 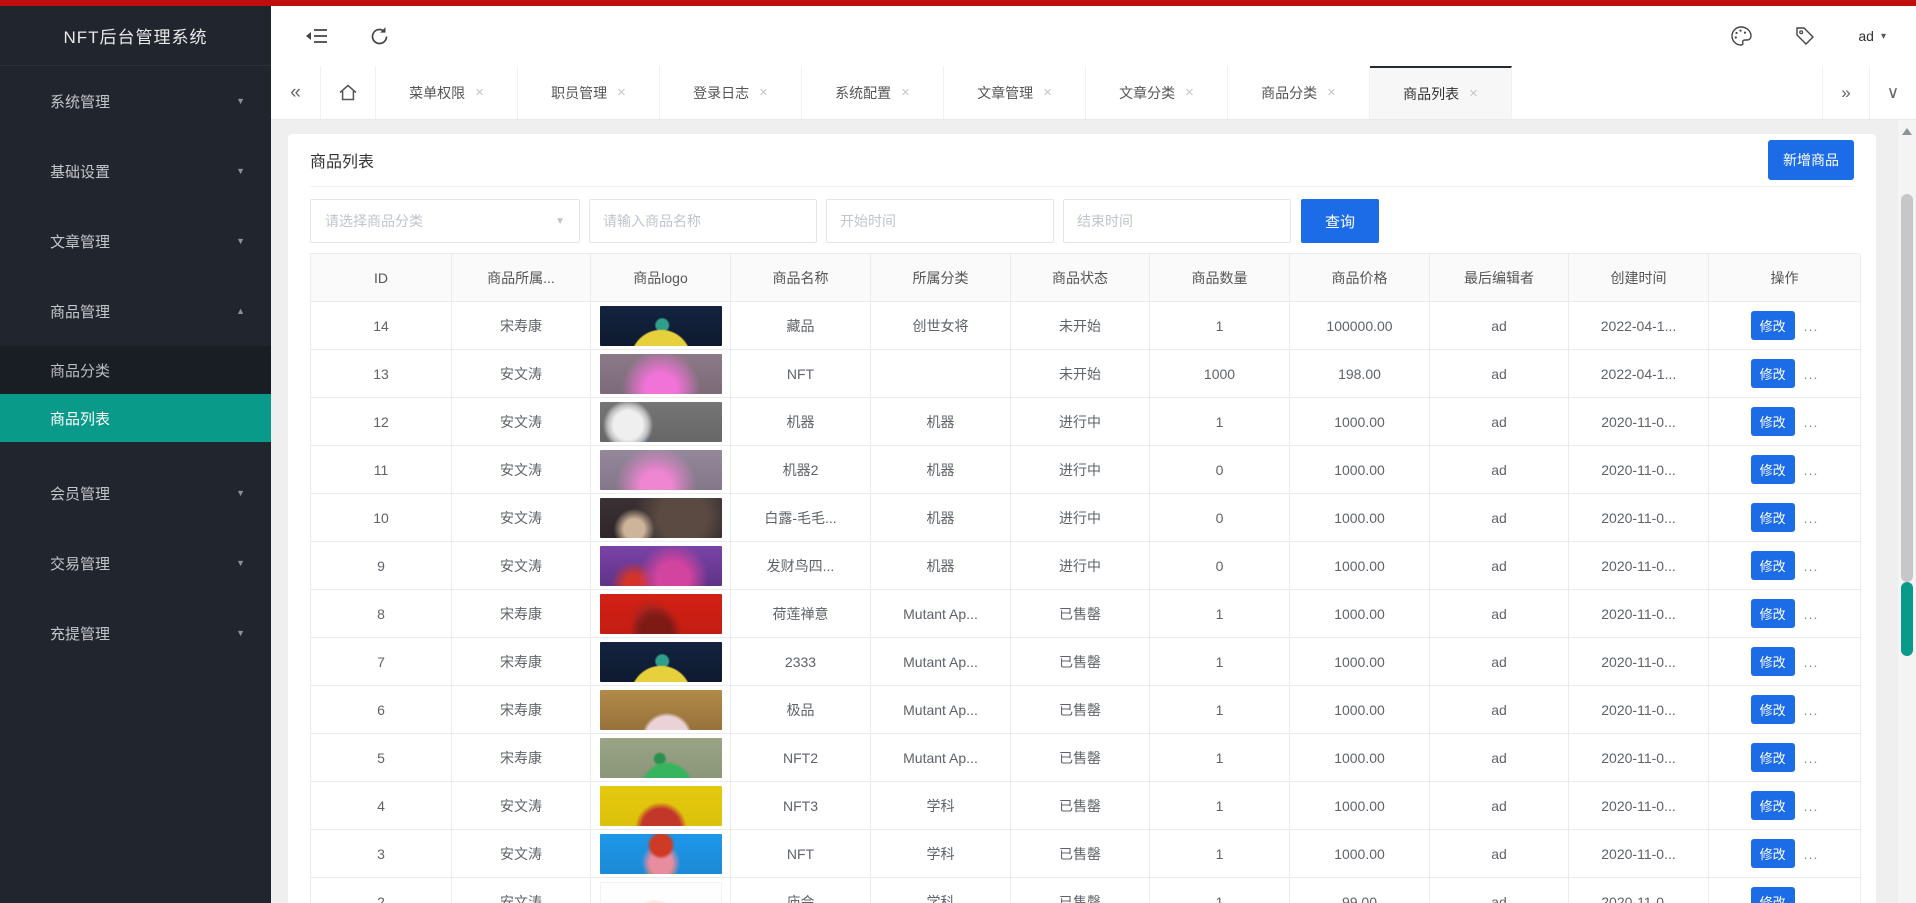 What do you see at coordinates (661, 278) in the screenshot?
I see `column-header: 商品logo` at bounding box center [661, 278].